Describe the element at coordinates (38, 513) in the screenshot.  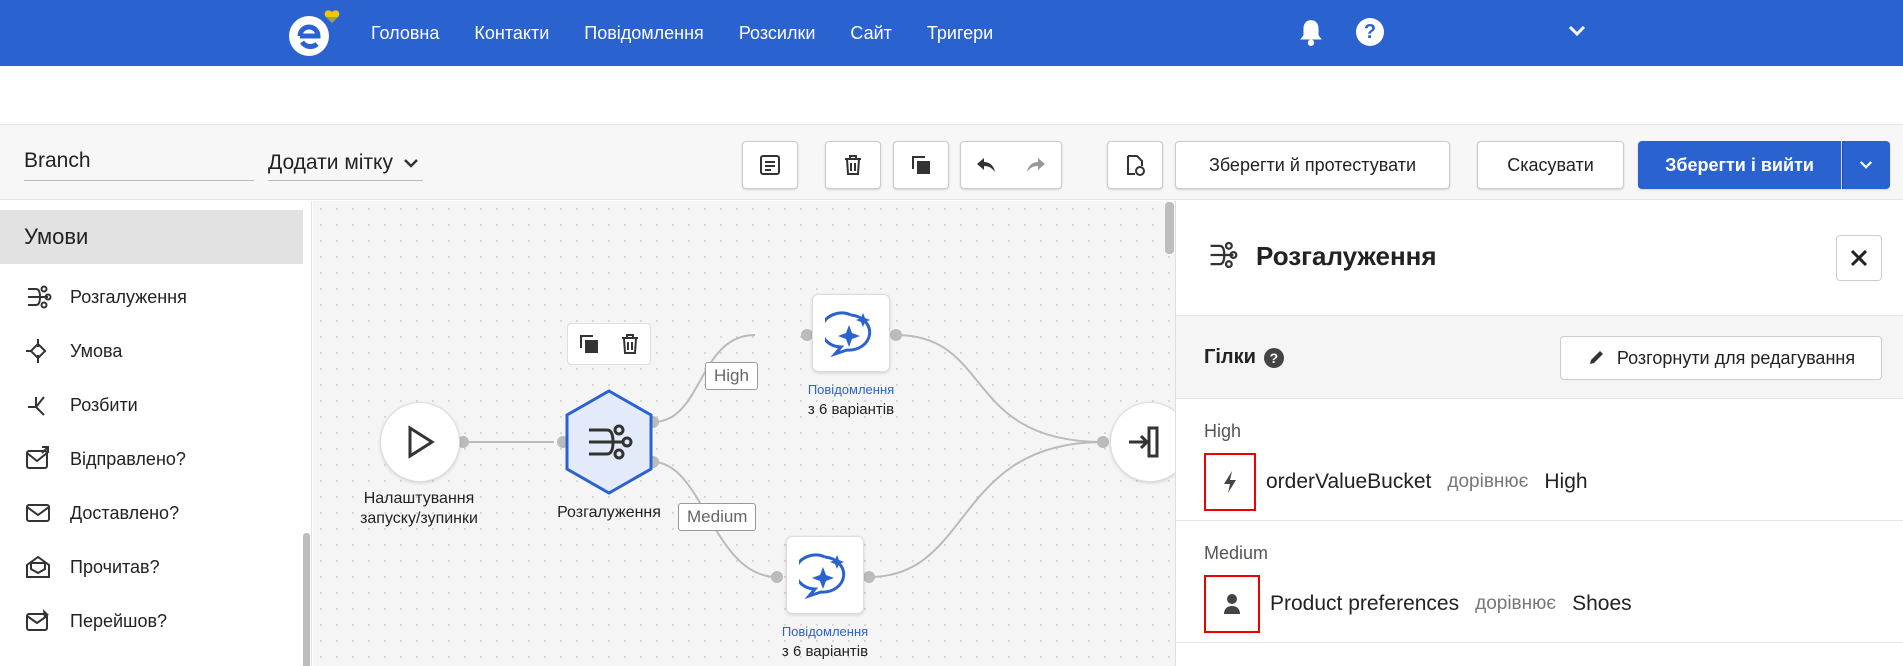
I see `delivered-icon` at that location.